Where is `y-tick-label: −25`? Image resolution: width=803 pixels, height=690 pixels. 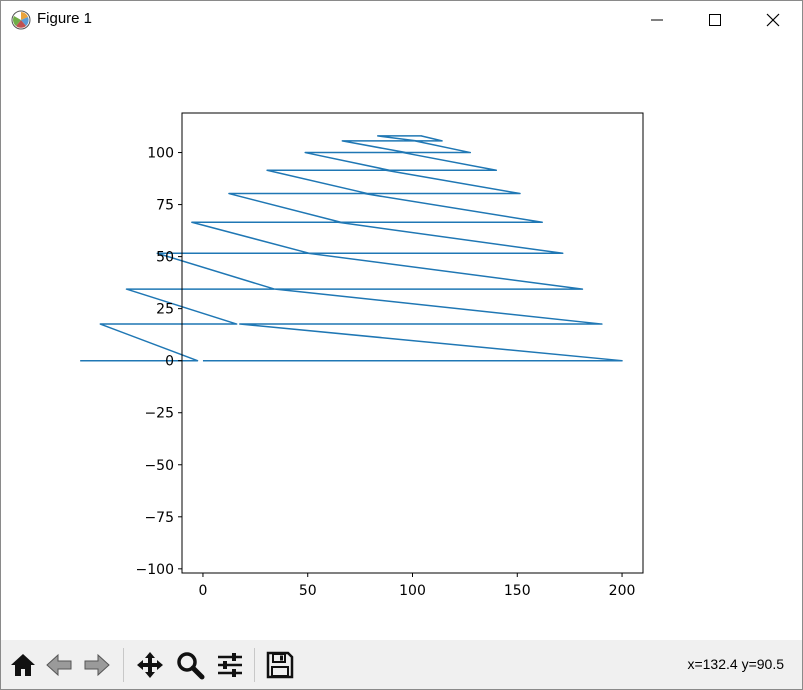
y-tick-label: −25 is located at coordinates (159, 414).